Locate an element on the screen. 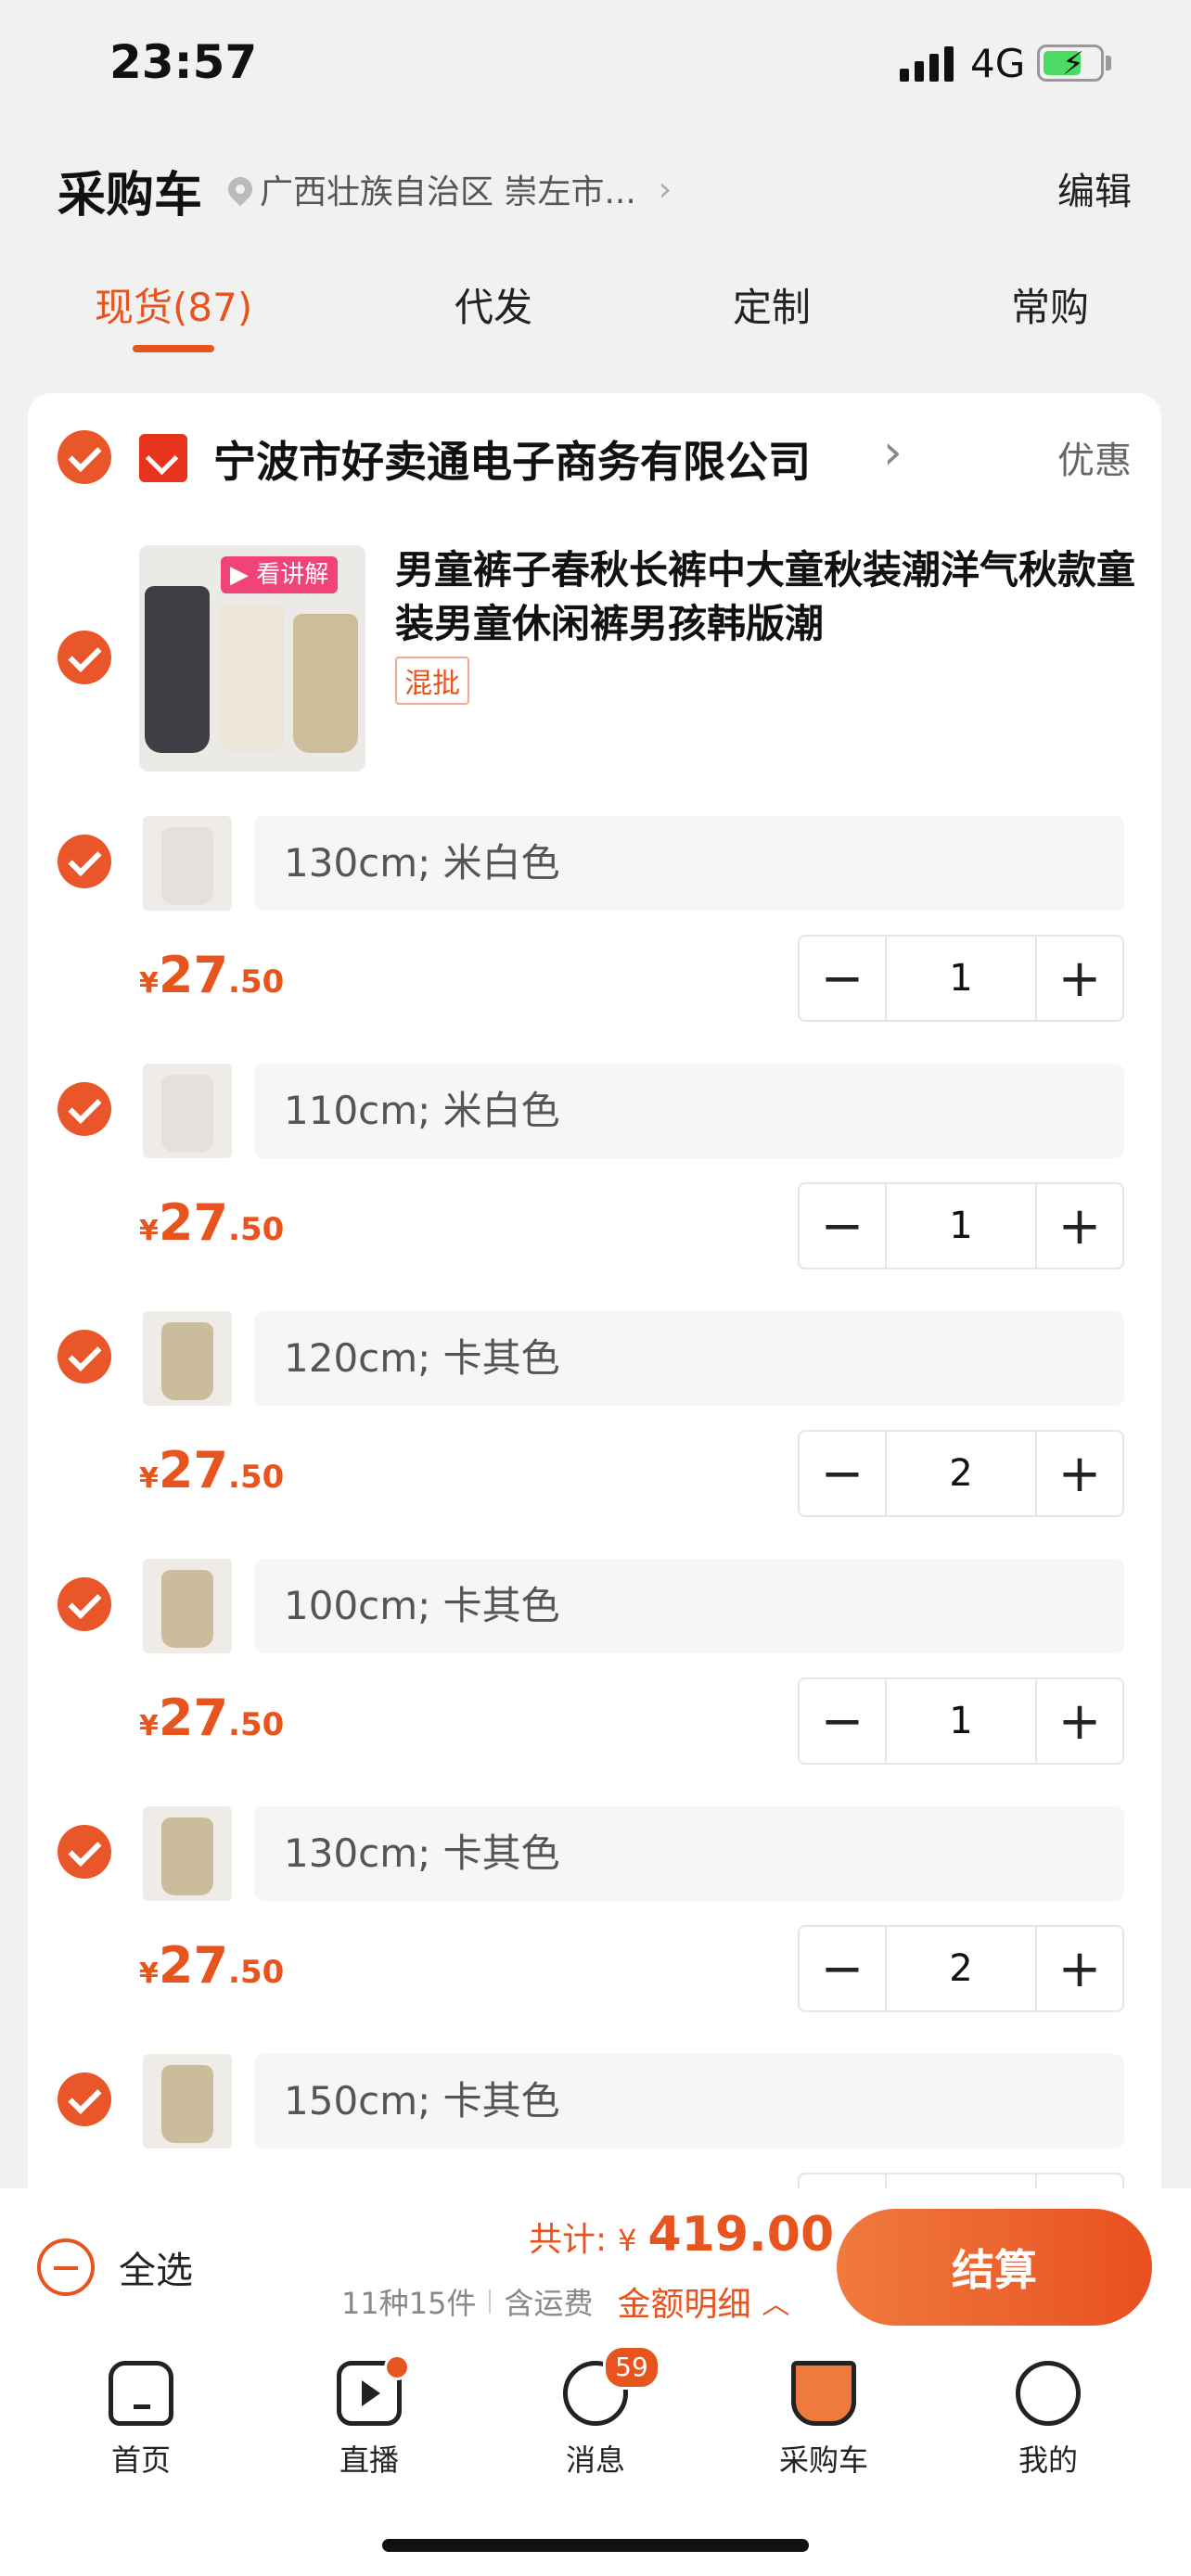 The image size is (1191, 2576). divider is located at coordinates (490, 2301).